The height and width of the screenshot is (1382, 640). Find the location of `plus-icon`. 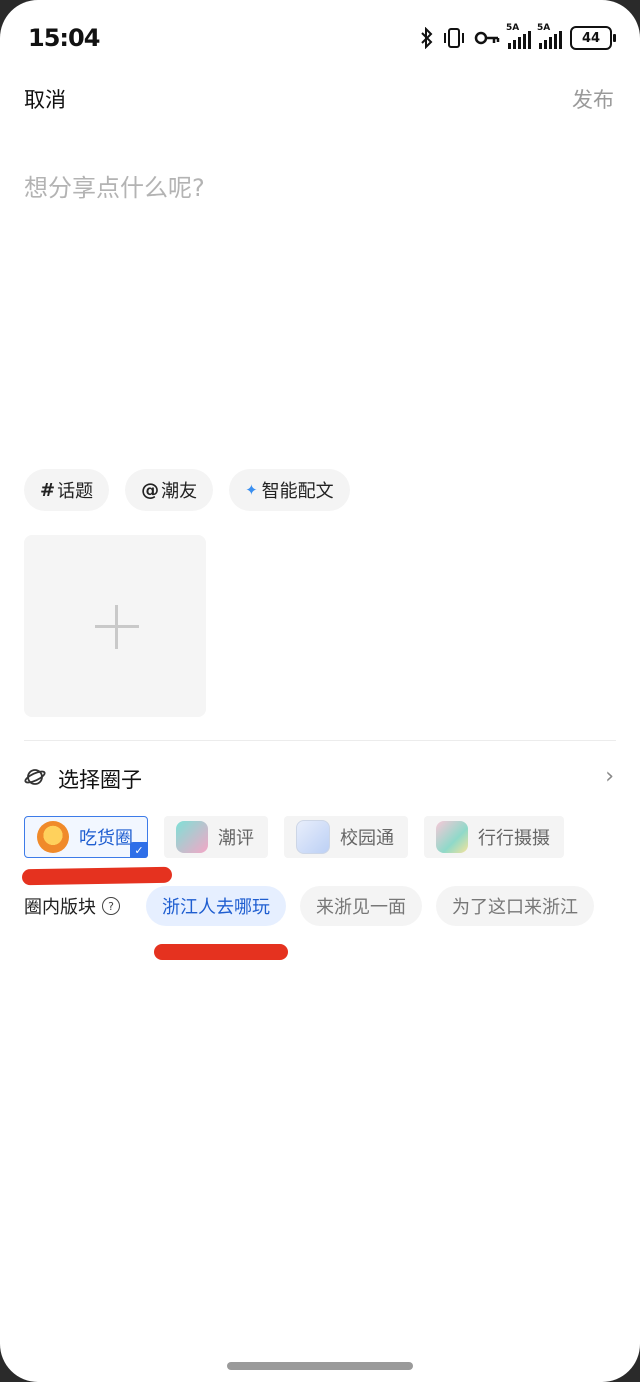

plus-icon is located at coordinates (116, 627).